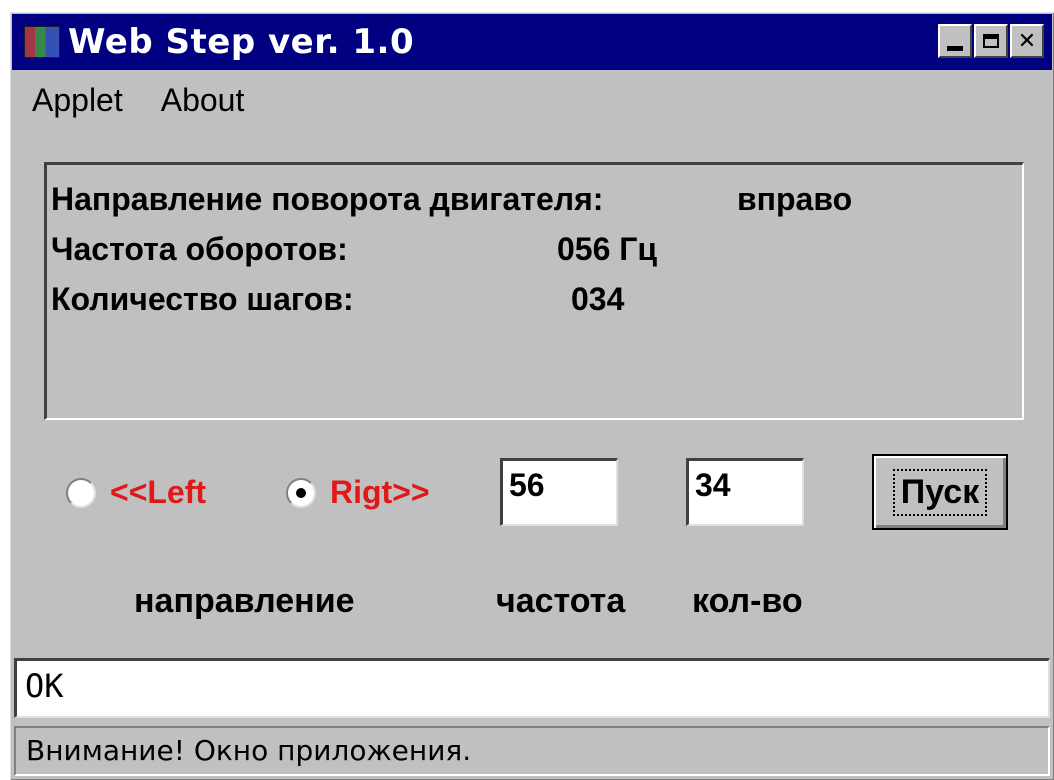 This screenshot has width=1054, height=780. Describe the element at coordinates (747, 601) in the screenshot. I see `caption-count: кол-во` at that location.